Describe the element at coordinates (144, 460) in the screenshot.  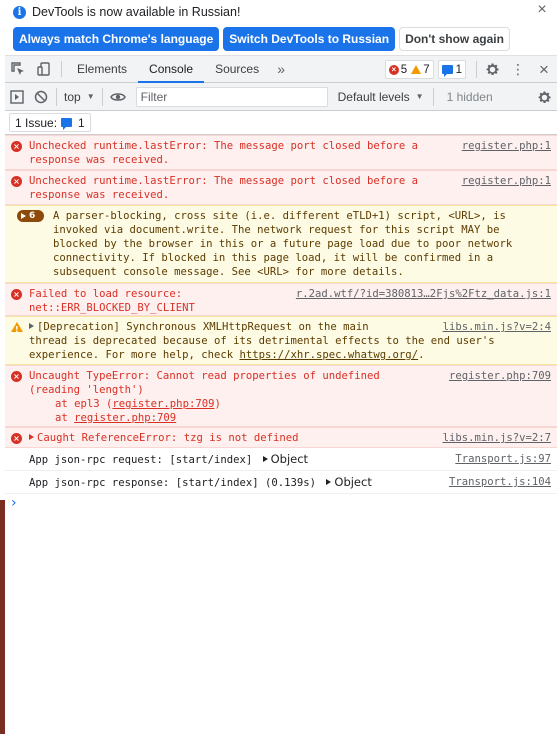
I see `message-text: App json-rpc request: [start/index]` at that location.